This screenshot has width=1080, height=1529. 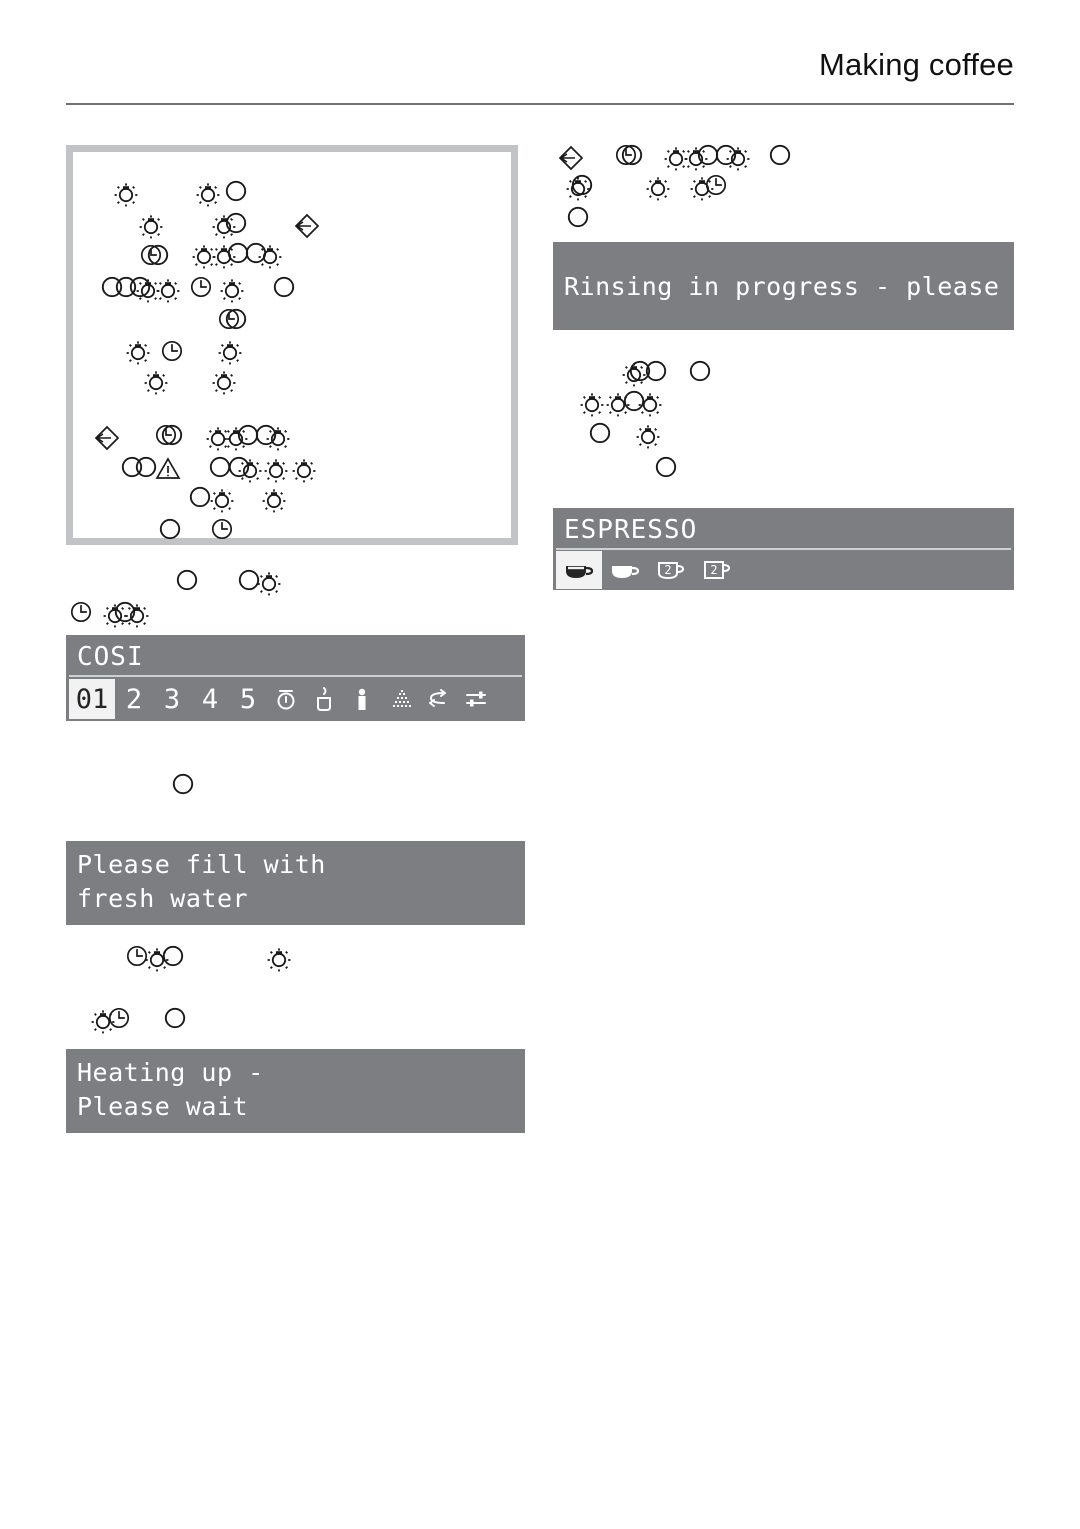 What do you see at coordinates (110, 657) in the screenshot?
I see `cosi-display-title: COSI` at bounding box center [110, 657].